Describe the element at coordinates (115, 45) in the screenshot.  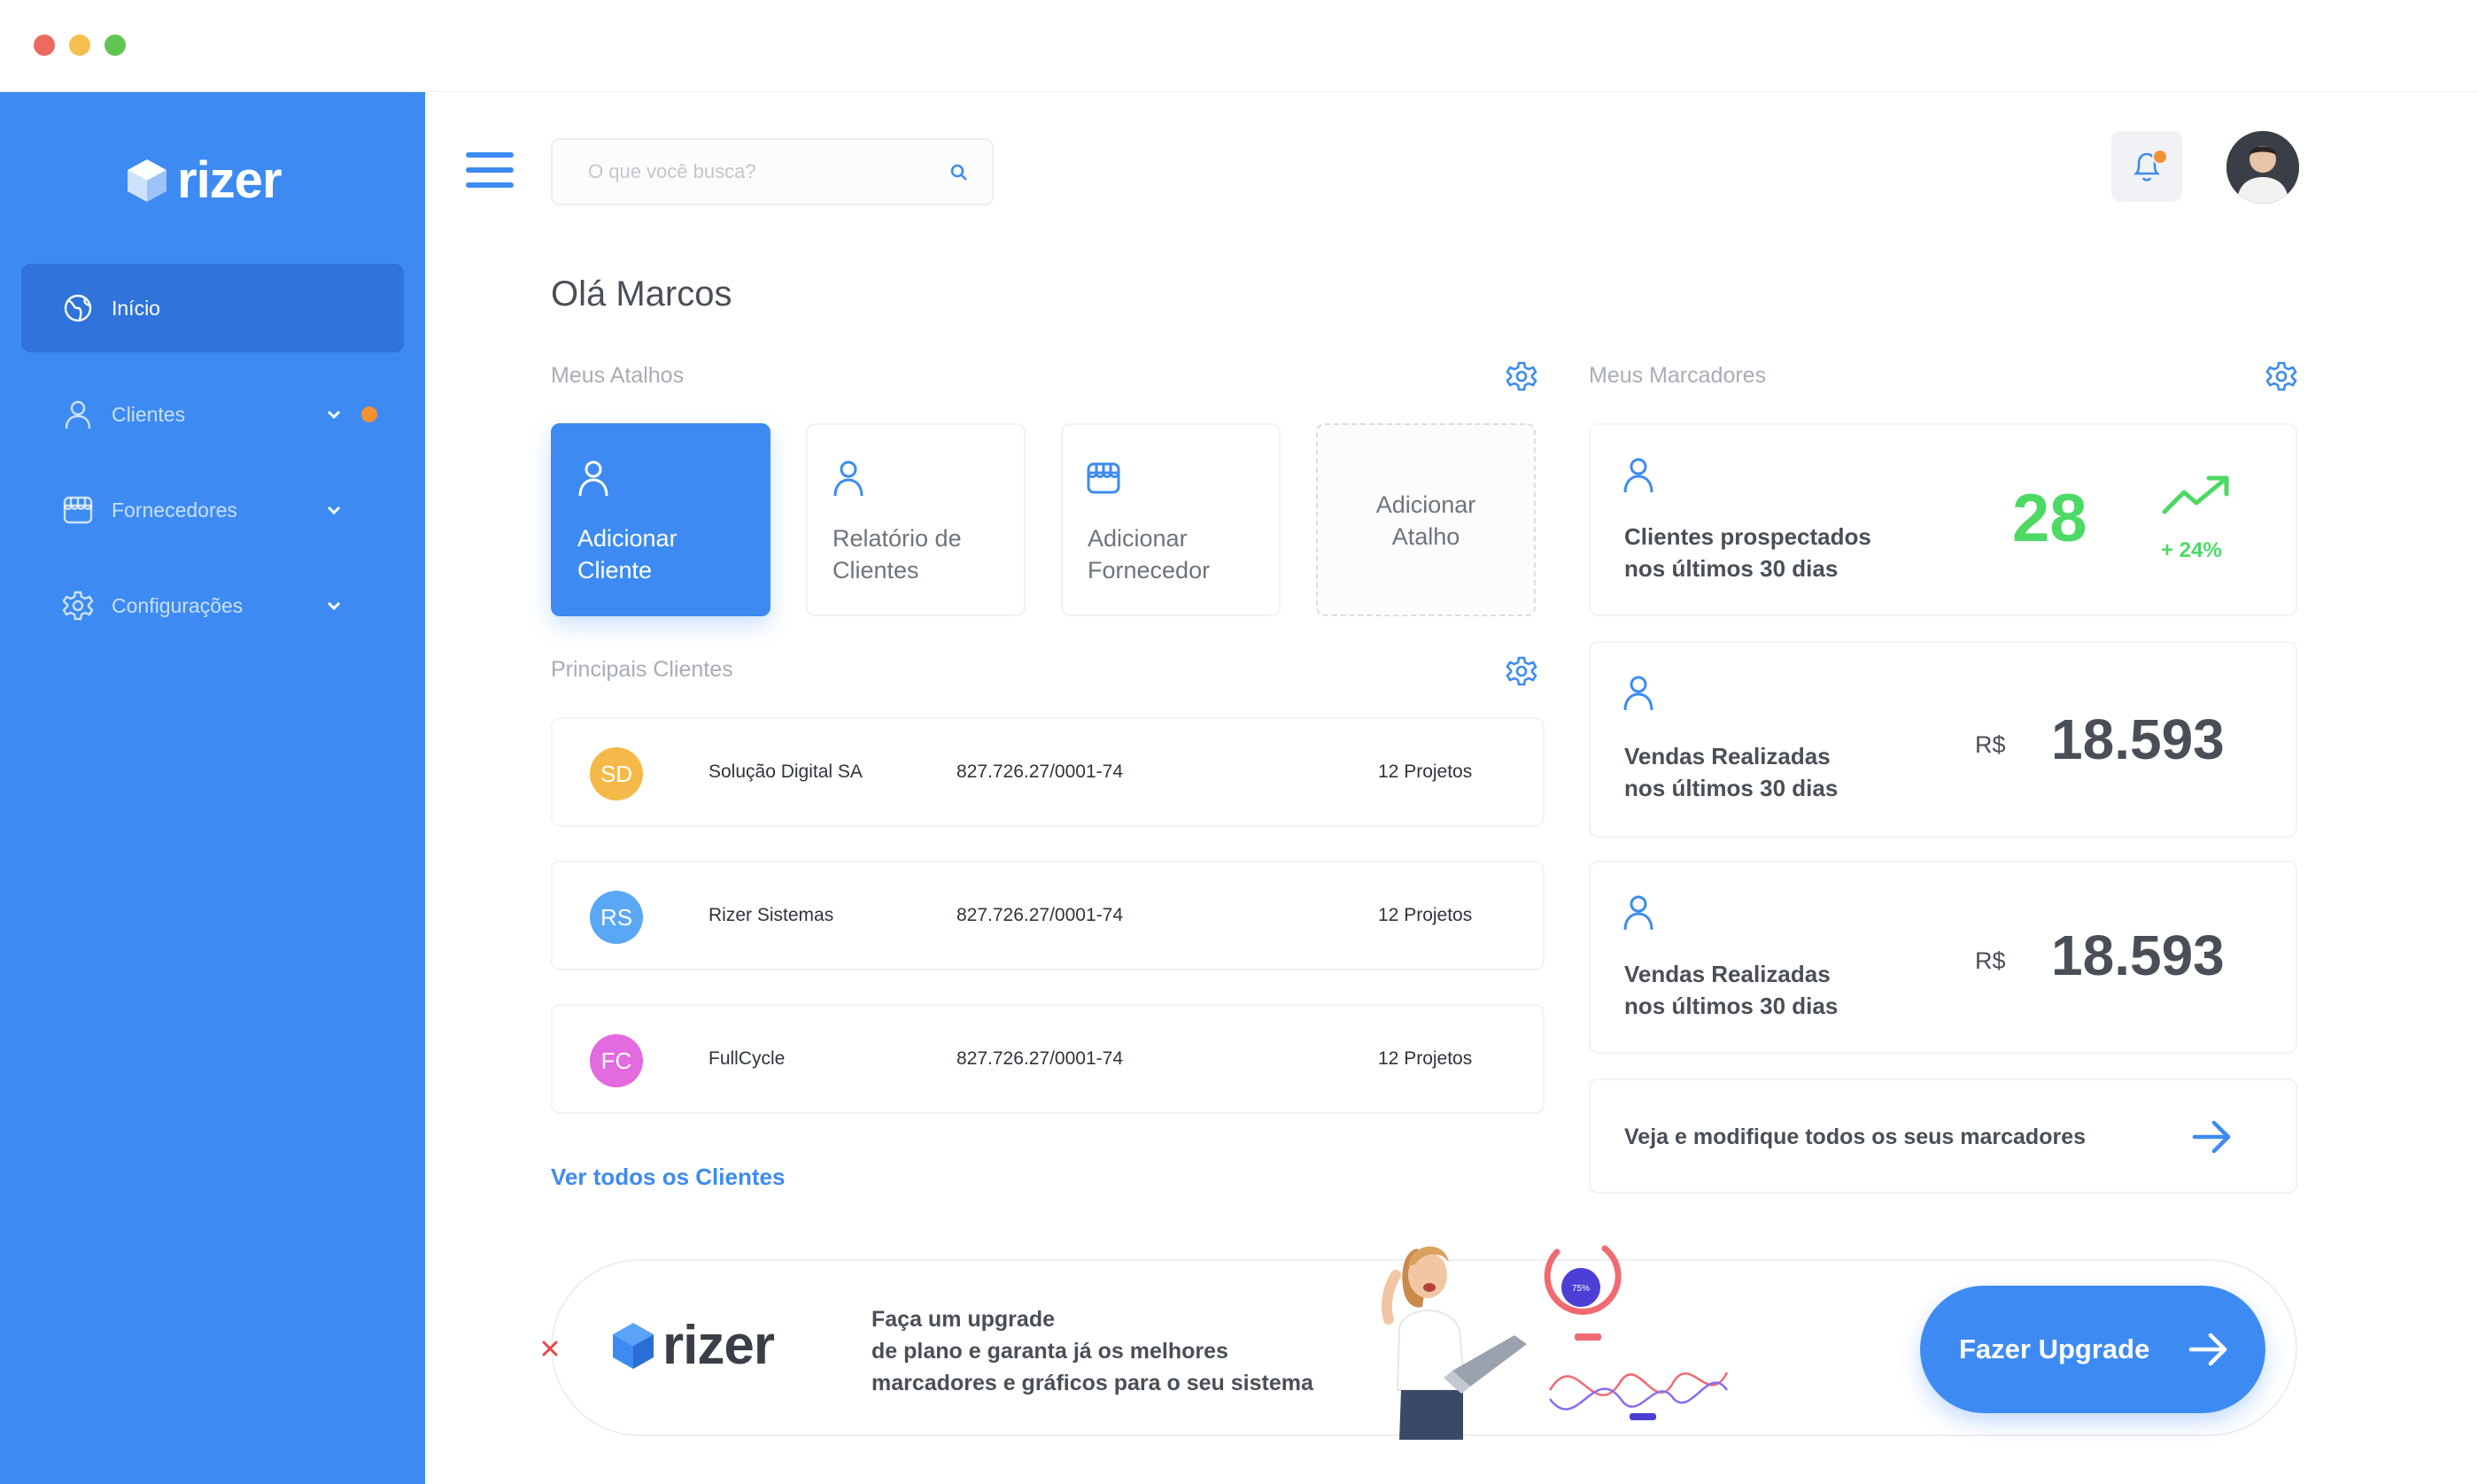
I see `window-maximize-button` at that location.